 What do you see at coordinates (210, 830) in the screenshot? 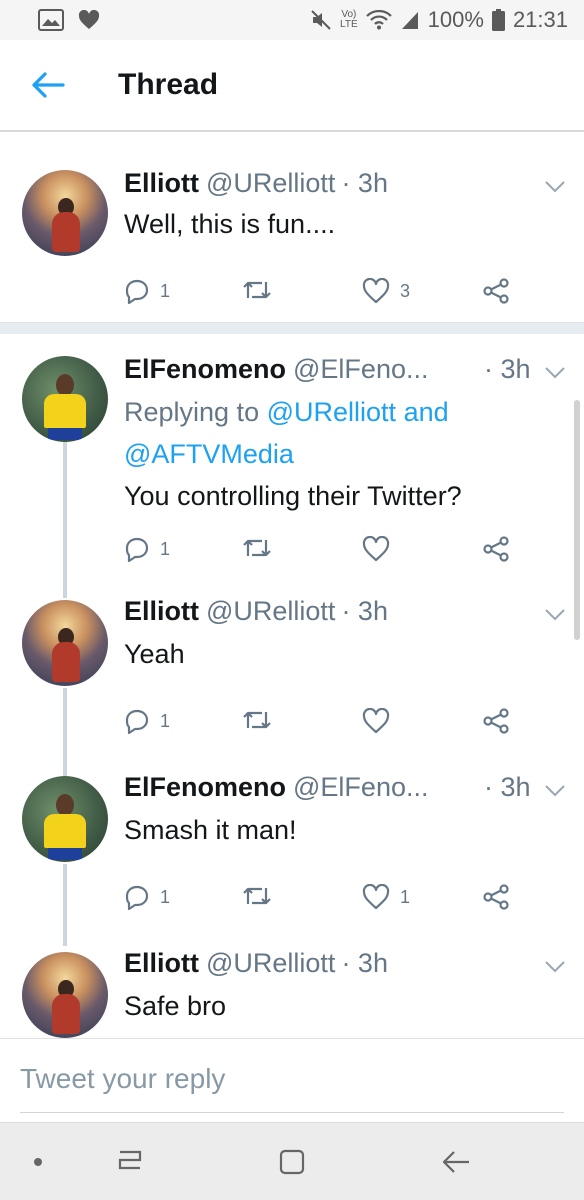
I see `tweet-text: Smash it man!` at bounding box center [210, 830].